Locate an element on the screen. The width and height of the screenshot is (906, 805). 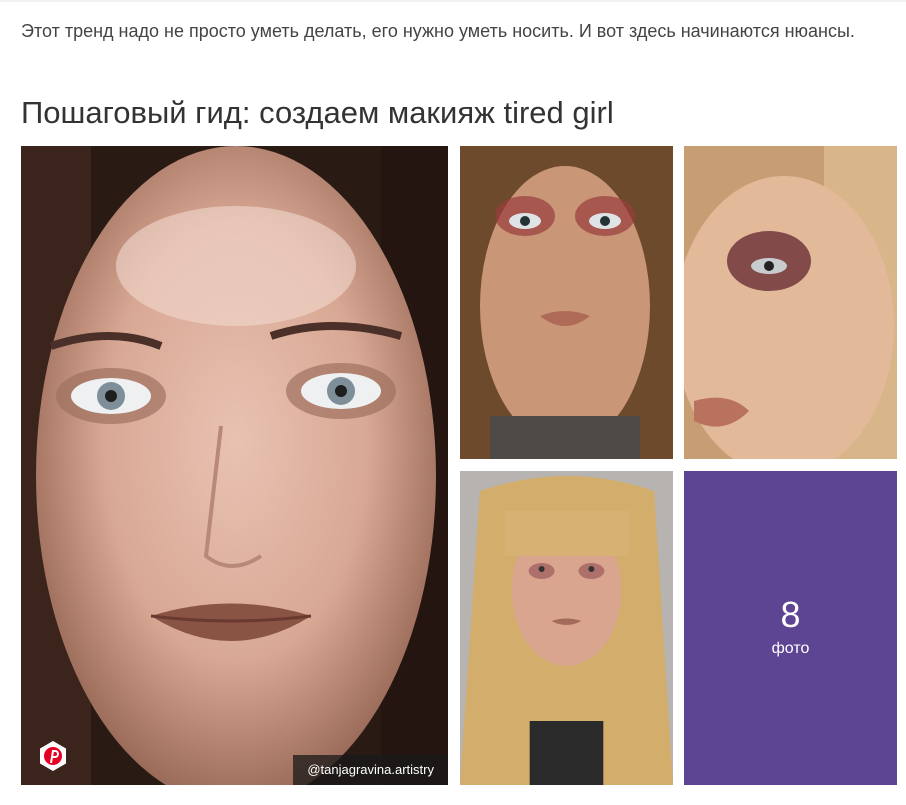
more-photos-button: 8 фото is located at coordinates (790, 628).